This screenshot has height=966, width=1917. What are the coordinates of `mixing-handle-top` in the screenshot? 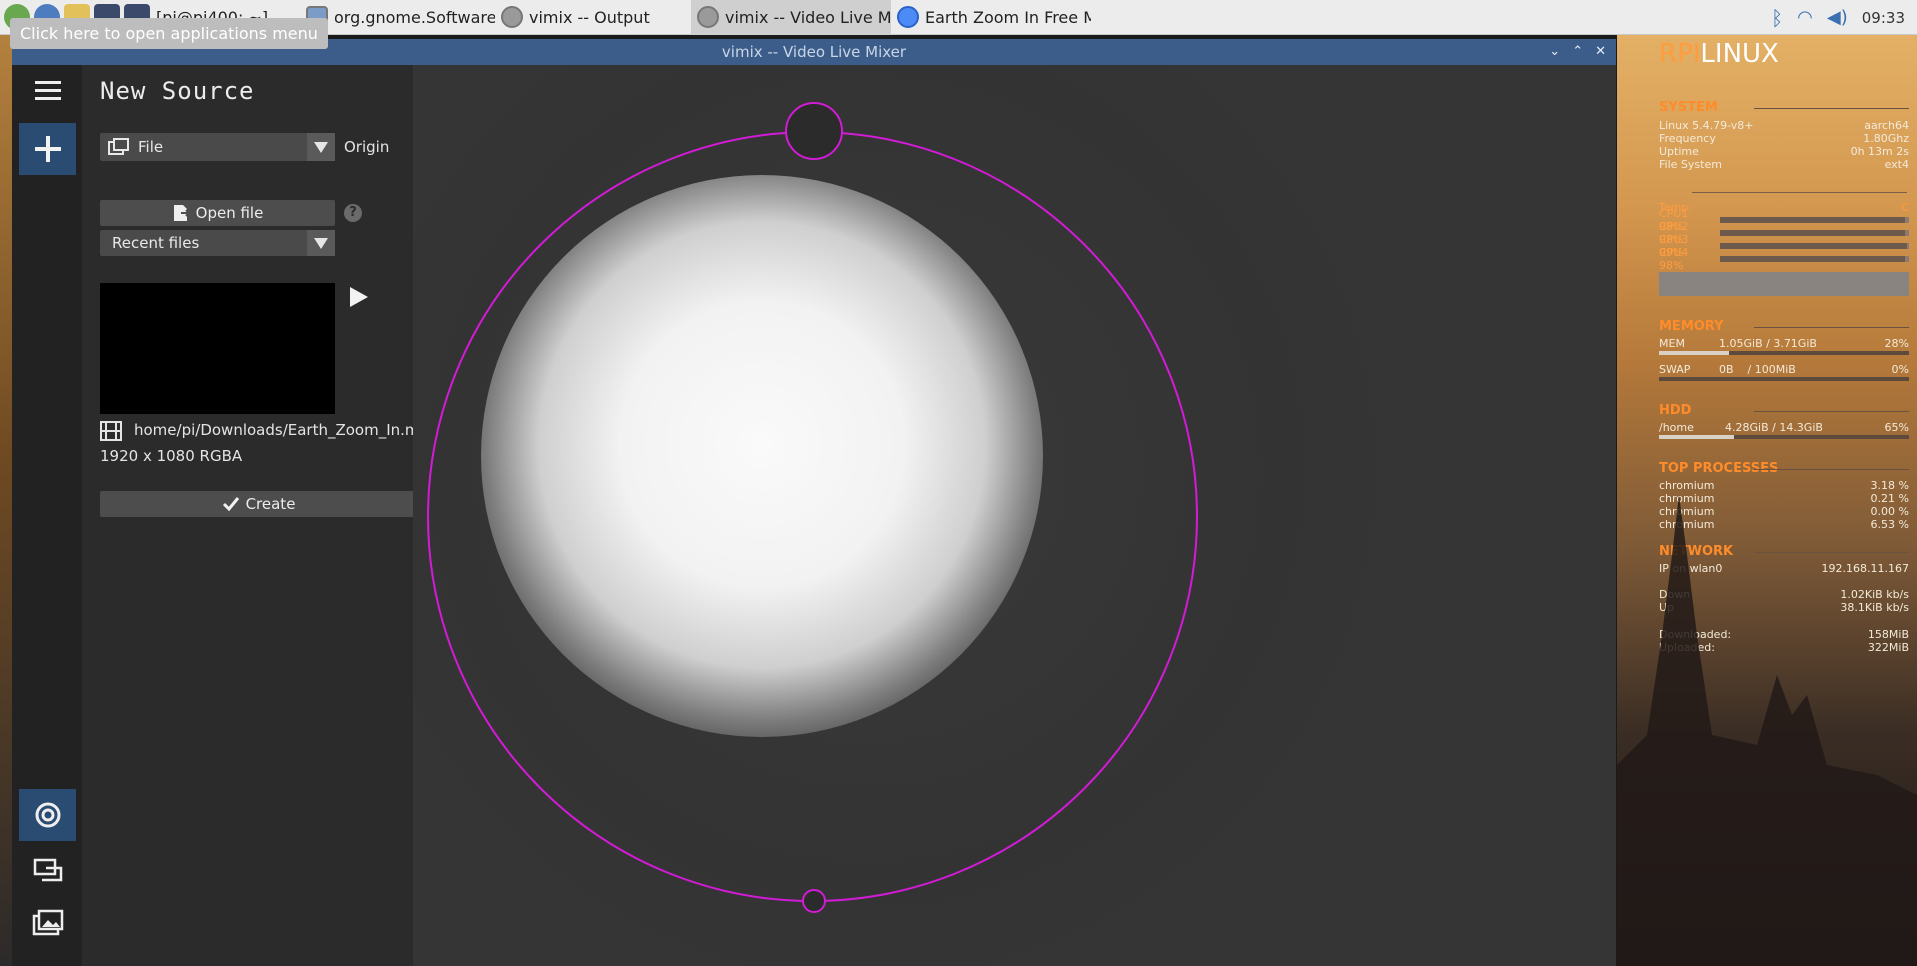 It's located at (814, 131).